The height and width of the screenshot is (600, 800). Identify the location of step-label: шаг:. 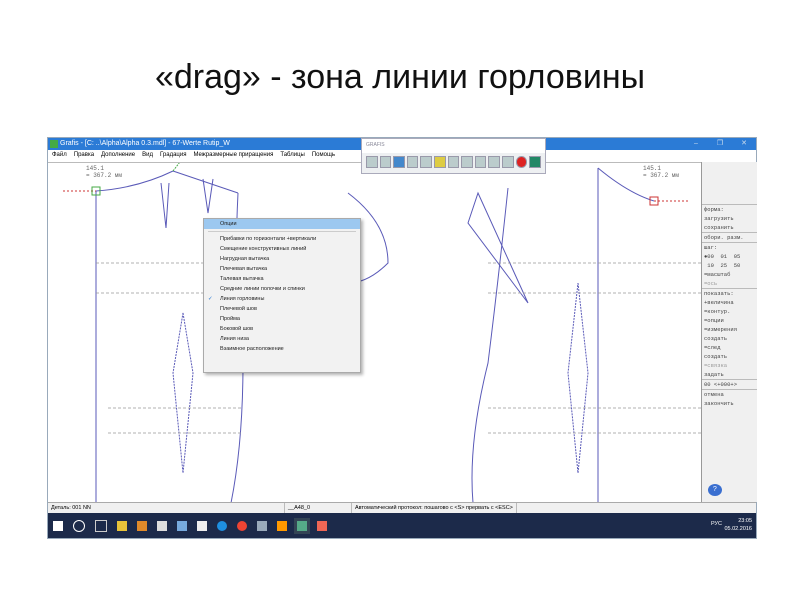
(729, 247).